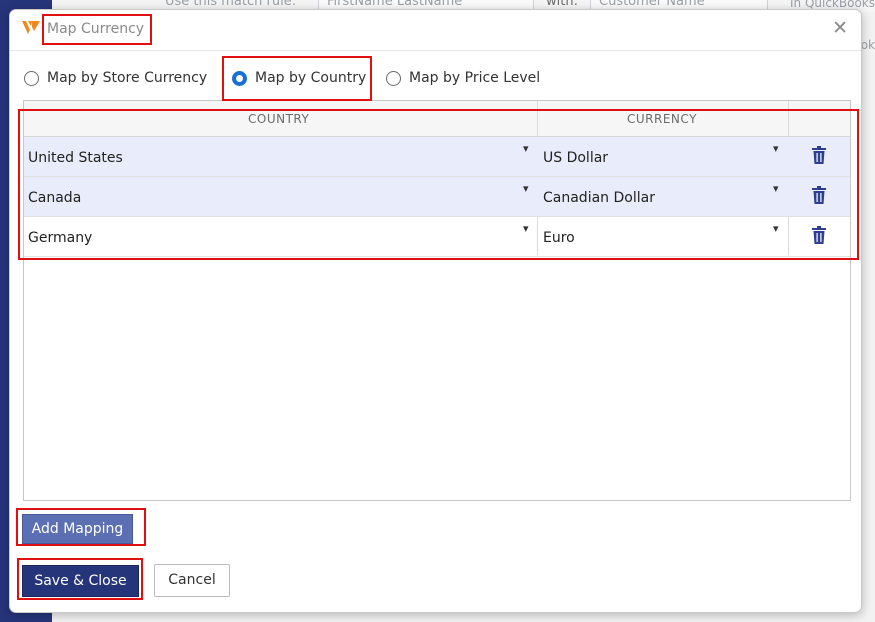 Image resolution: width=875 pixels, height=622 pixels. Describe the element at coordinates (840, 28) in the screenshot. I see `close-icon: ✕` at that location.